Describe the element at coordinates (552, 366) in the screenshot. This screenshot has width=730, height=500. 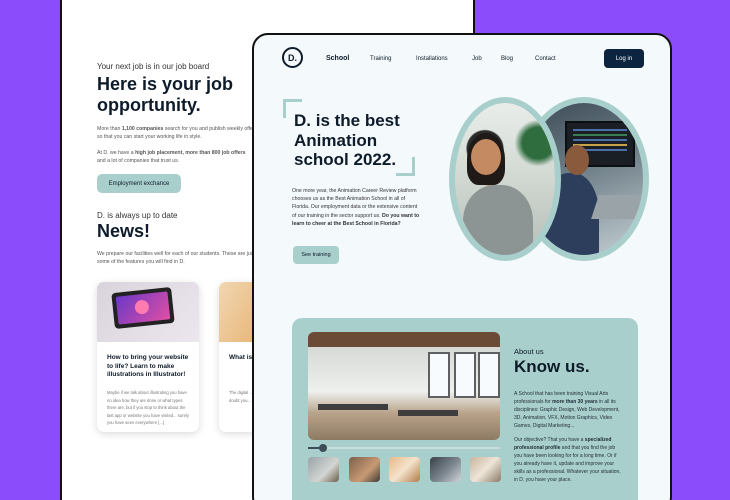
I see `about-title: Know us.` at that location.